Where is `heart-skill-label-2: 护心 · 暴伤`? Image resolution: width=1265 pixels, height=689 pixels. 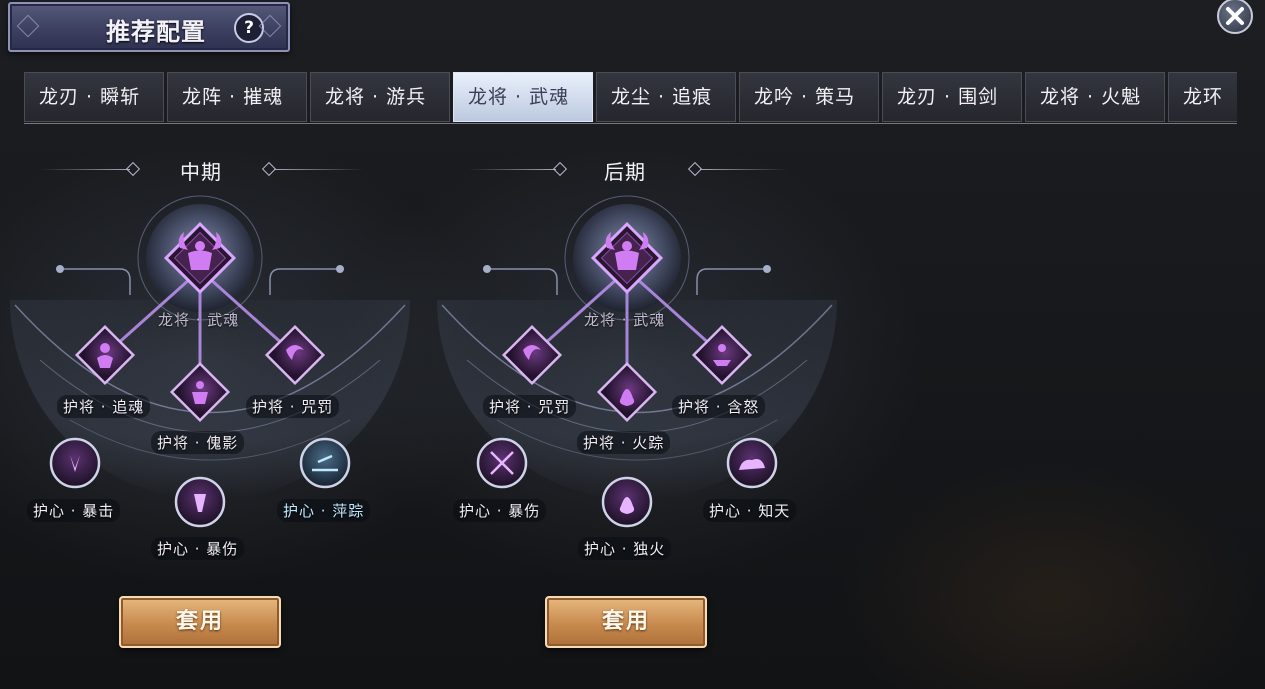 heart-skill-label-2: 护心 · 暴伤 is located at coordinates (198, 548).